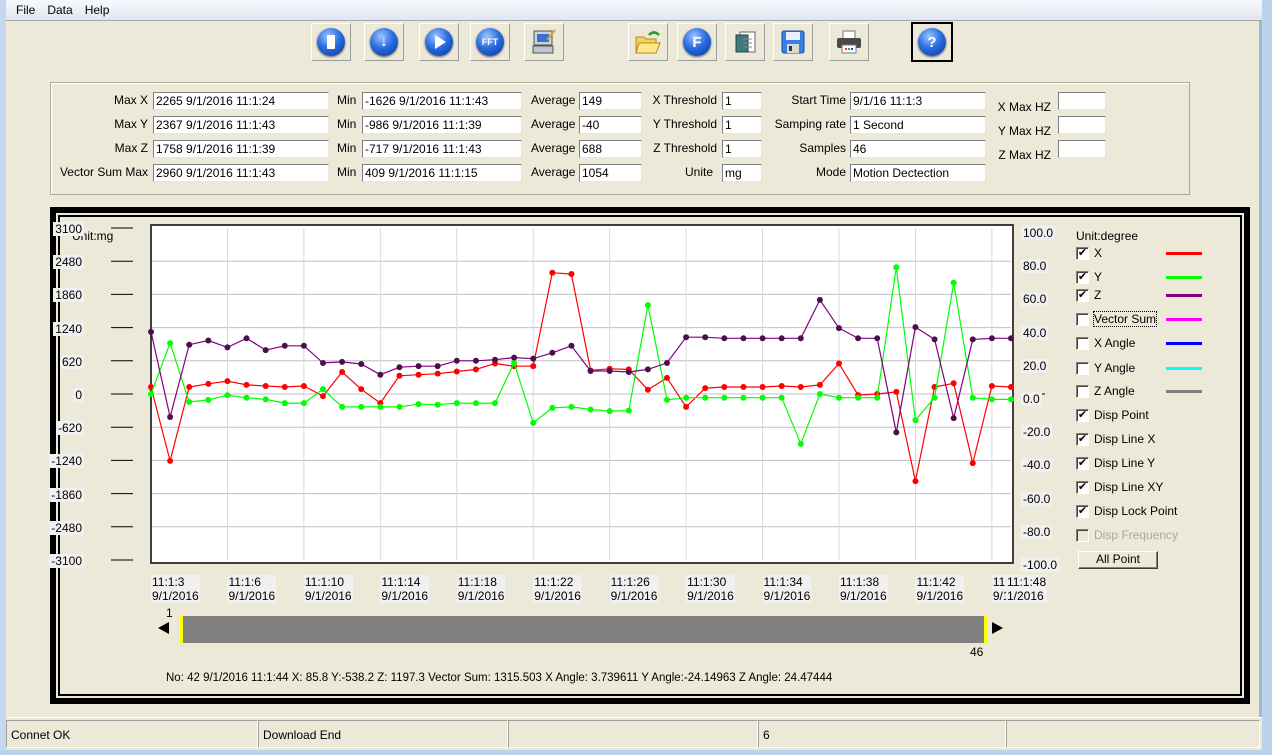 The width and height of the screenshot is (1272, 755). I want to click on print-button, so click(849, 42).